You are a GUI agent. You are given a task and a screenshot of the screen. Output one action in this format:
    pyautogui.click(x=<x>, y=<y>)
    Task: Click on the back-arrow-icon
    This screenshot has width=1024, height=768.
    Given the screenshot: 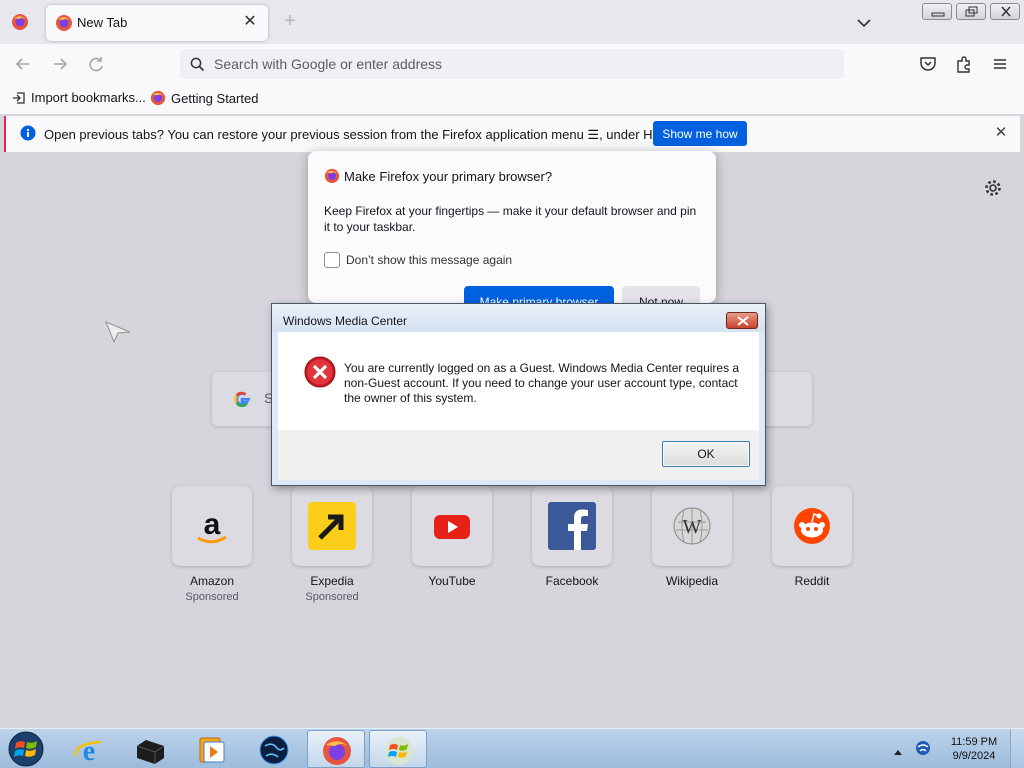 What is the action you would take?
    pyautogui.click(x=23, y=64)
    